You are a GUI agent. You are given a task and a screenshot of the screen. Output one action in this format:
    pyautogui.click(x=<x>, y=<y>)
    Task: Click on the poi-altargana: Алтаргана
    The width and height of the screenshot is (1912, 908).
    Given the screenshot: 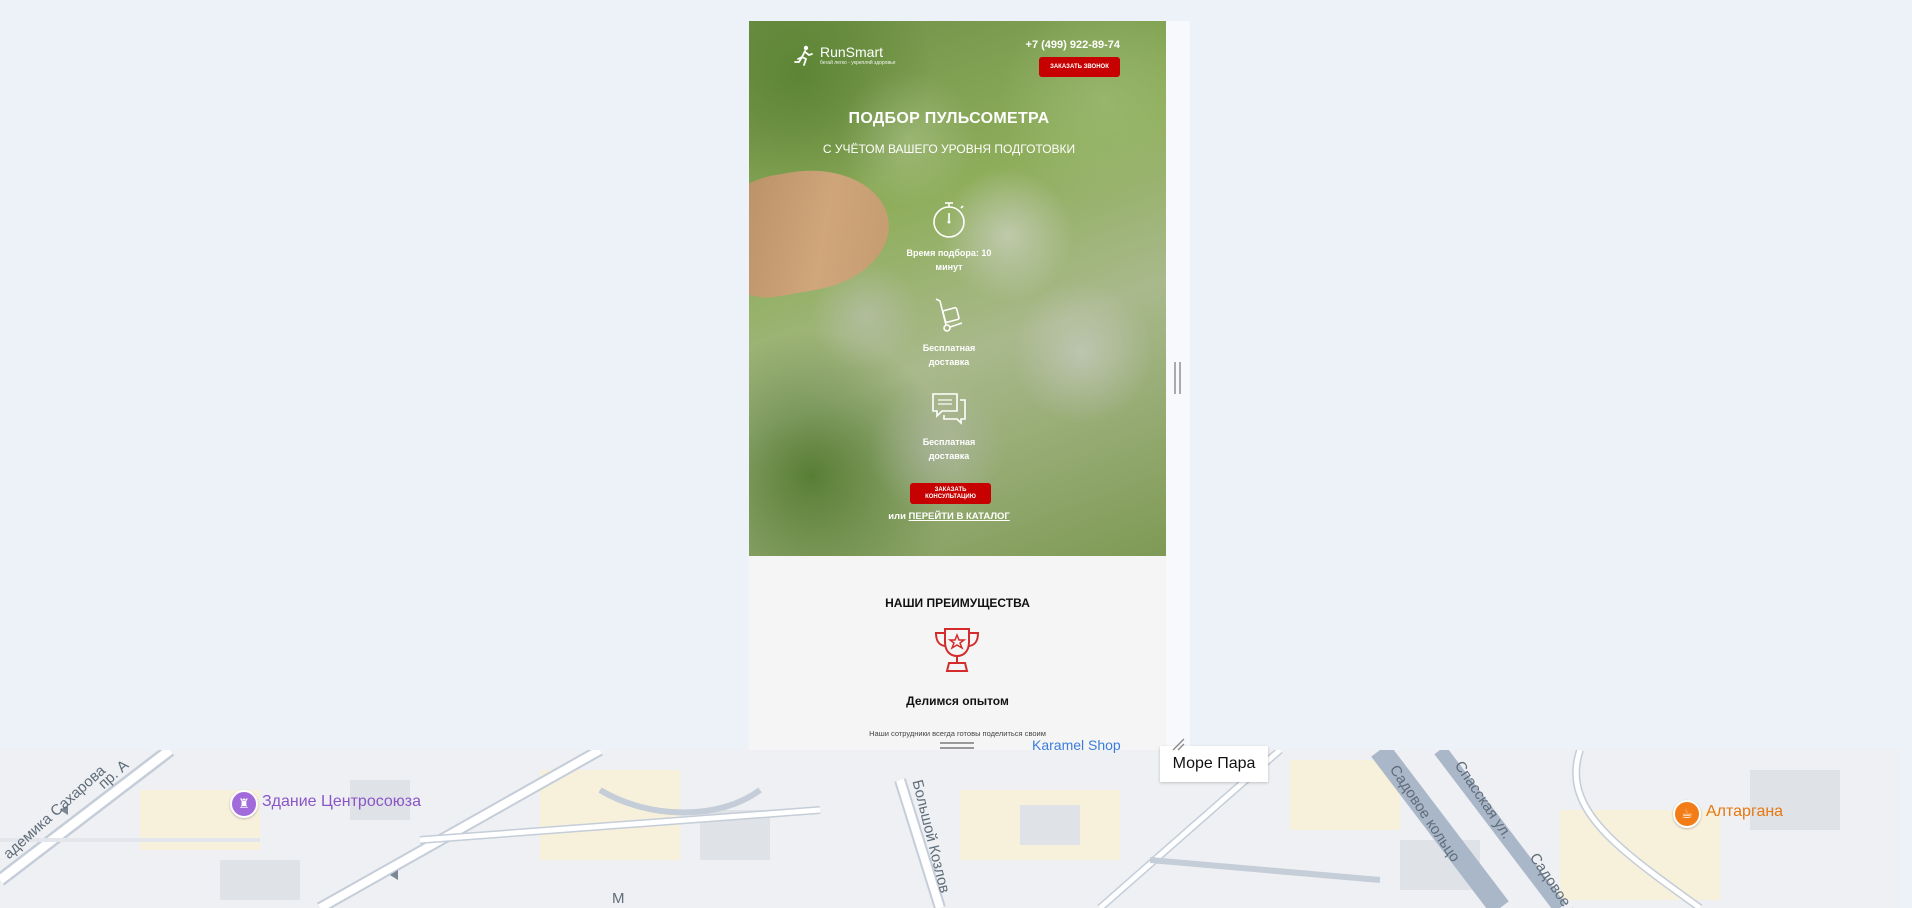 What is the action you would take?
    pyautogui.click(x=1744, y=812)
    